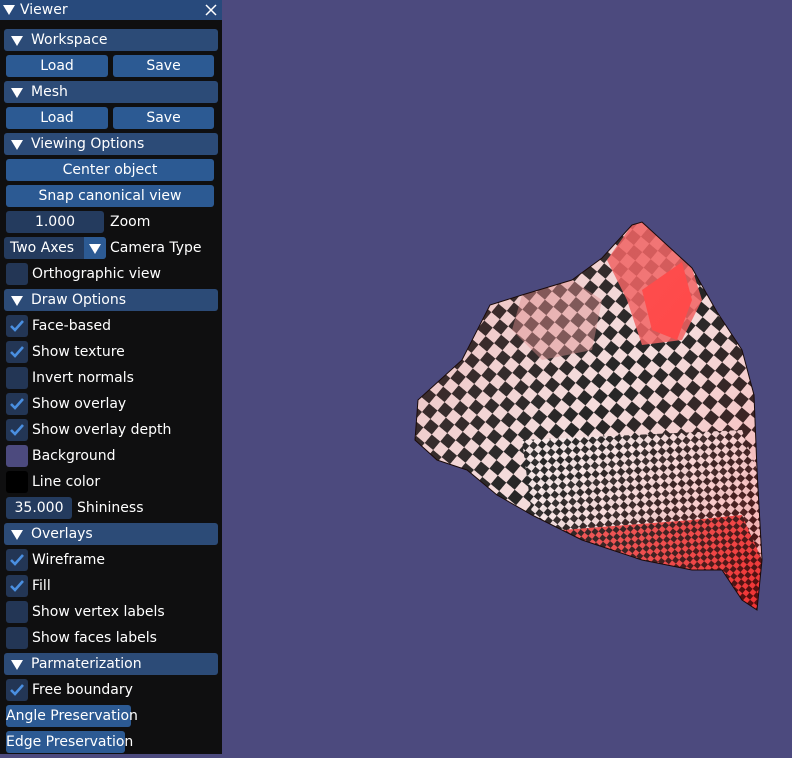 This screenshot has height=758, width=792. I want to click on face-based-label: Face-based, so click(71, 326).